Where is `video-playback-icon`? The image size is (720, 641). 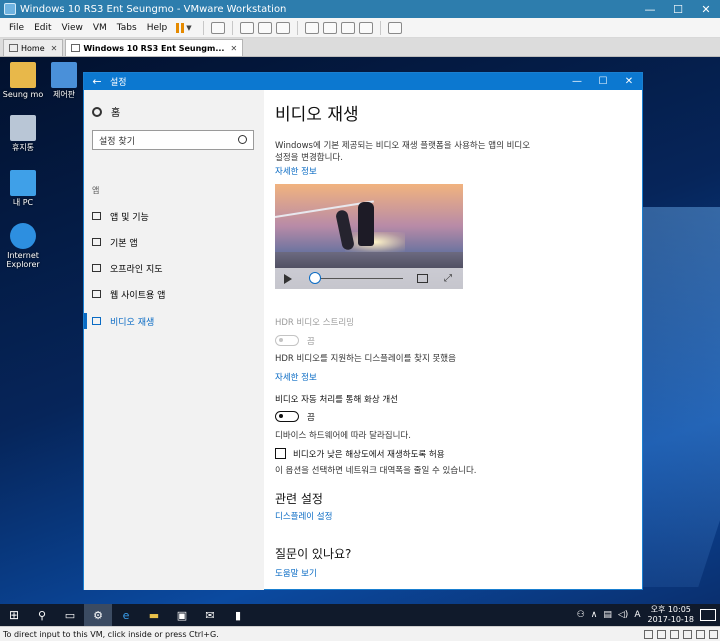
video-playback-icon is located at coordinates (96, 321).